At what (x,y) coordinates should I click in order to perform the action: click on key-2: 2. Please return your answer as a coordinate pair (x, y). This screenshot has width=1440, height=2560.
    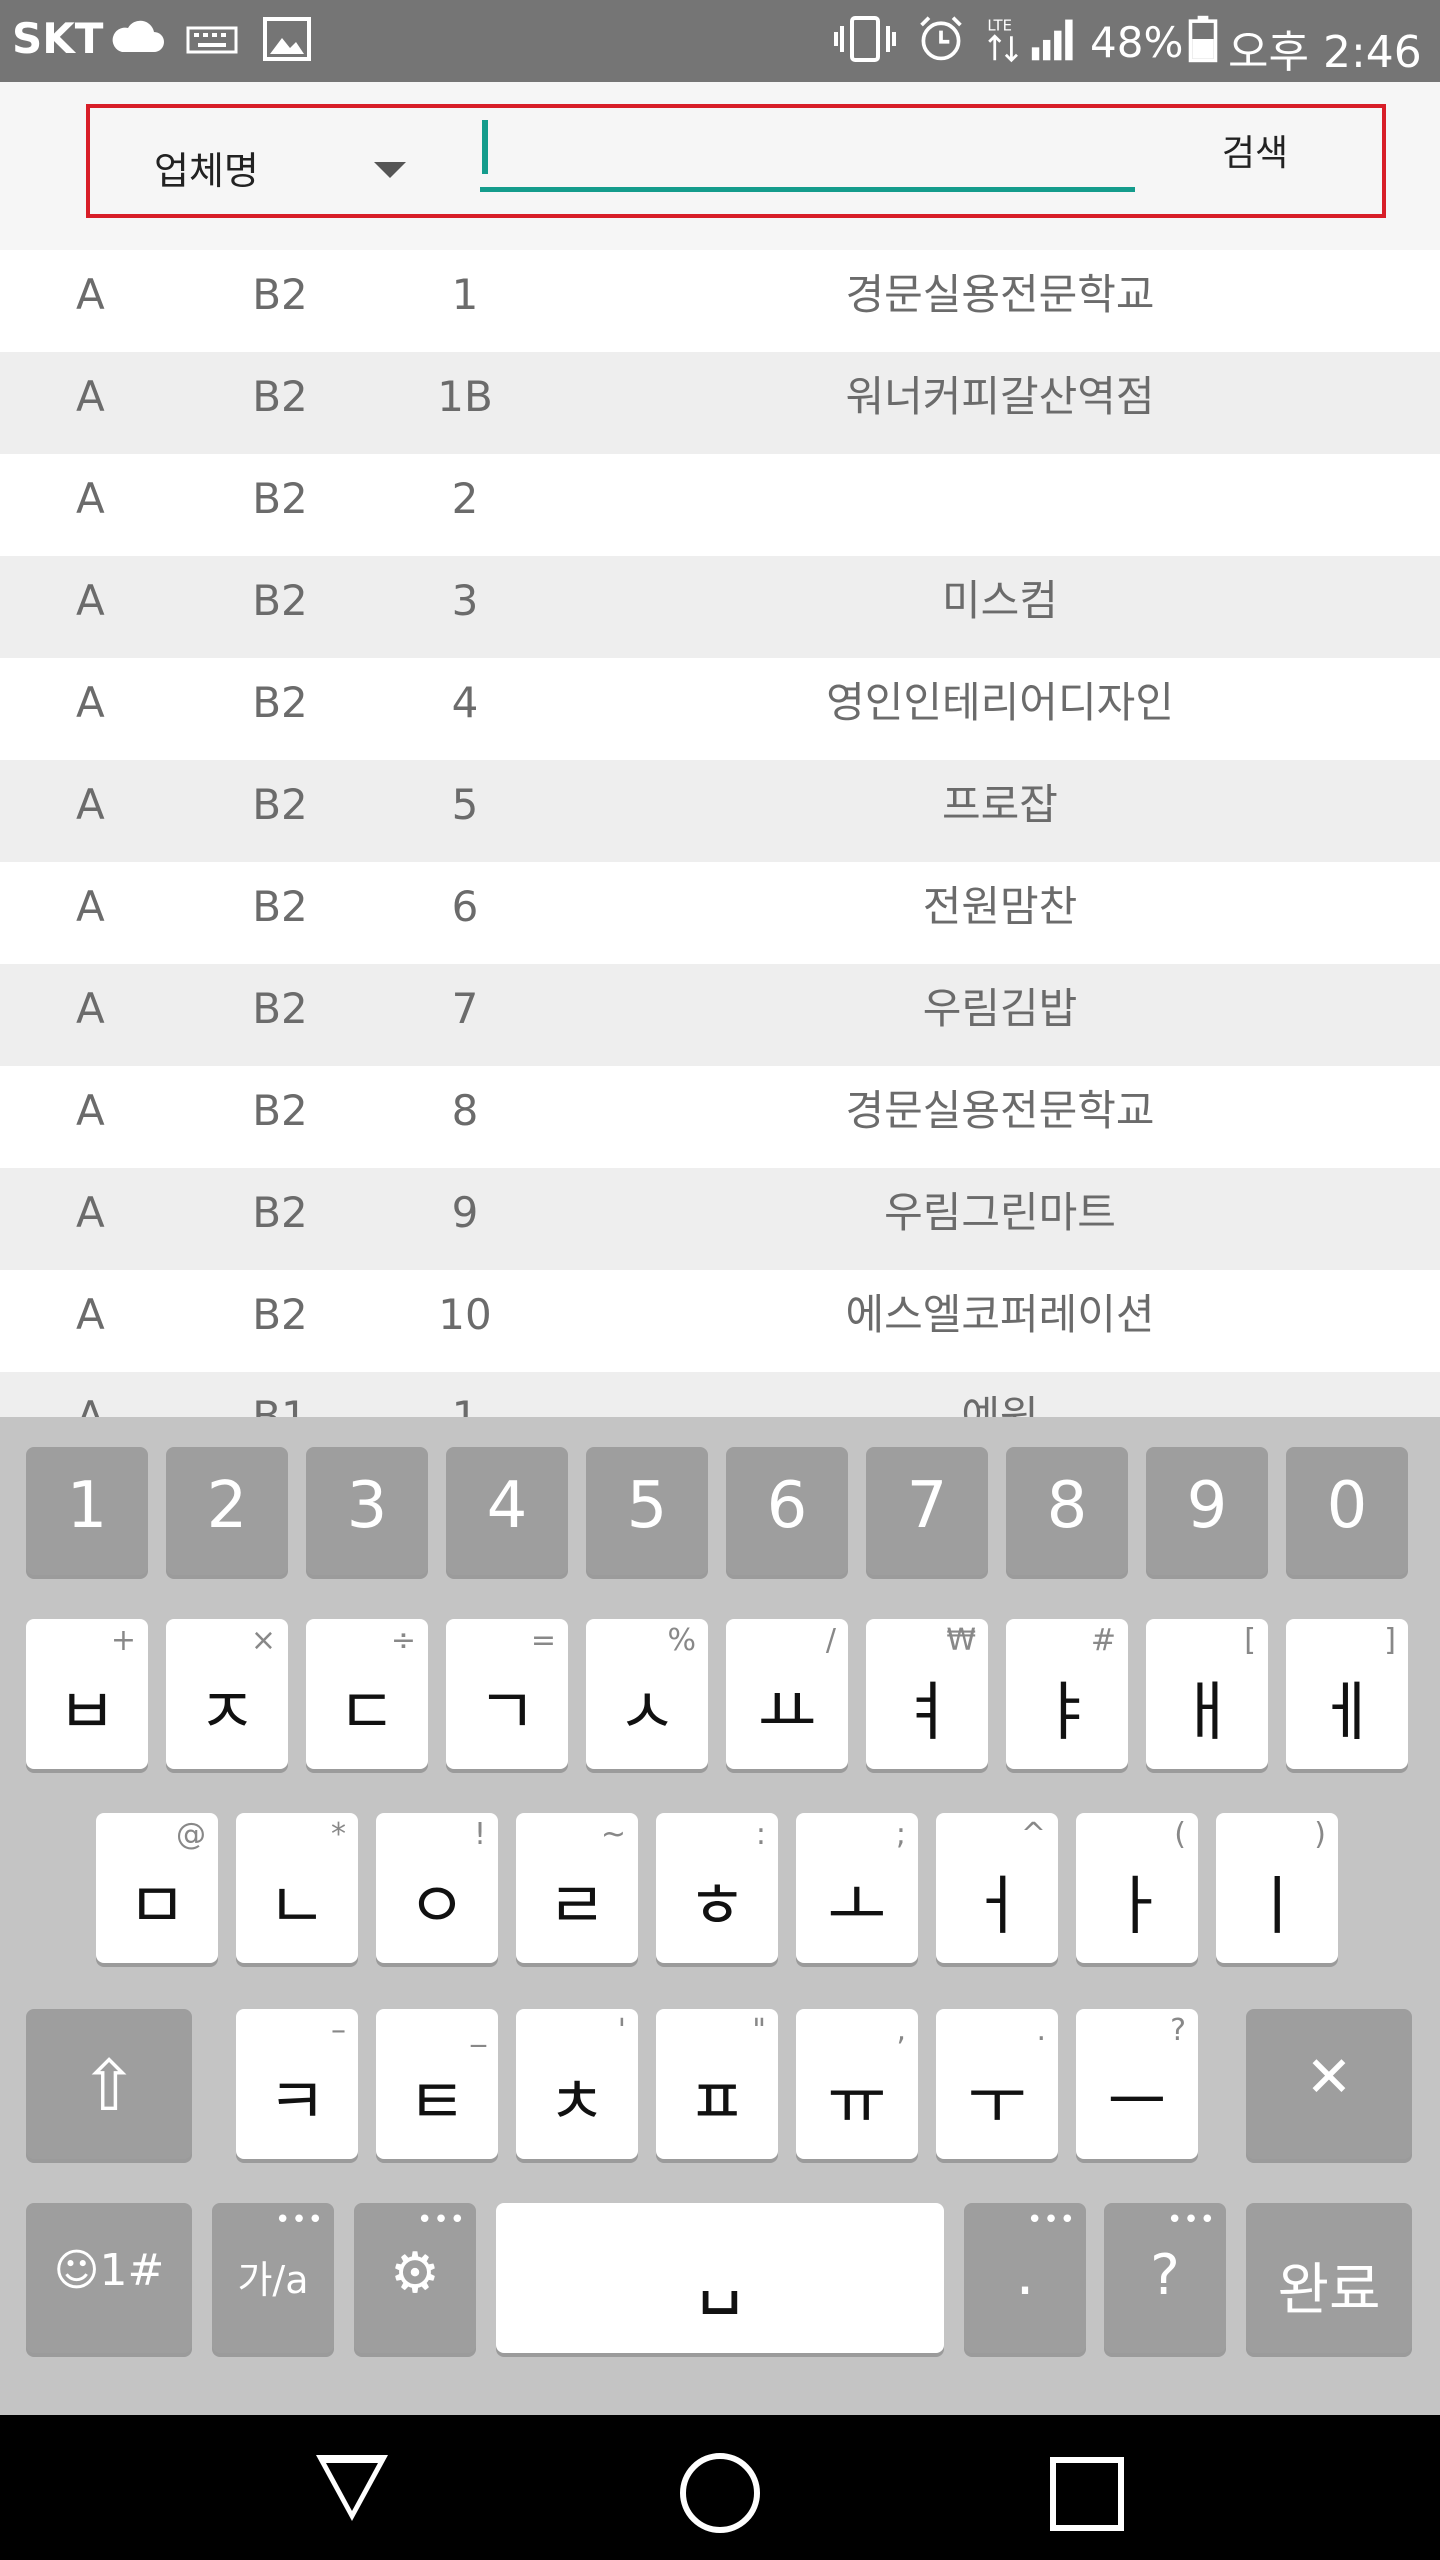
    Looking at the image, I should click on (227, 1511).